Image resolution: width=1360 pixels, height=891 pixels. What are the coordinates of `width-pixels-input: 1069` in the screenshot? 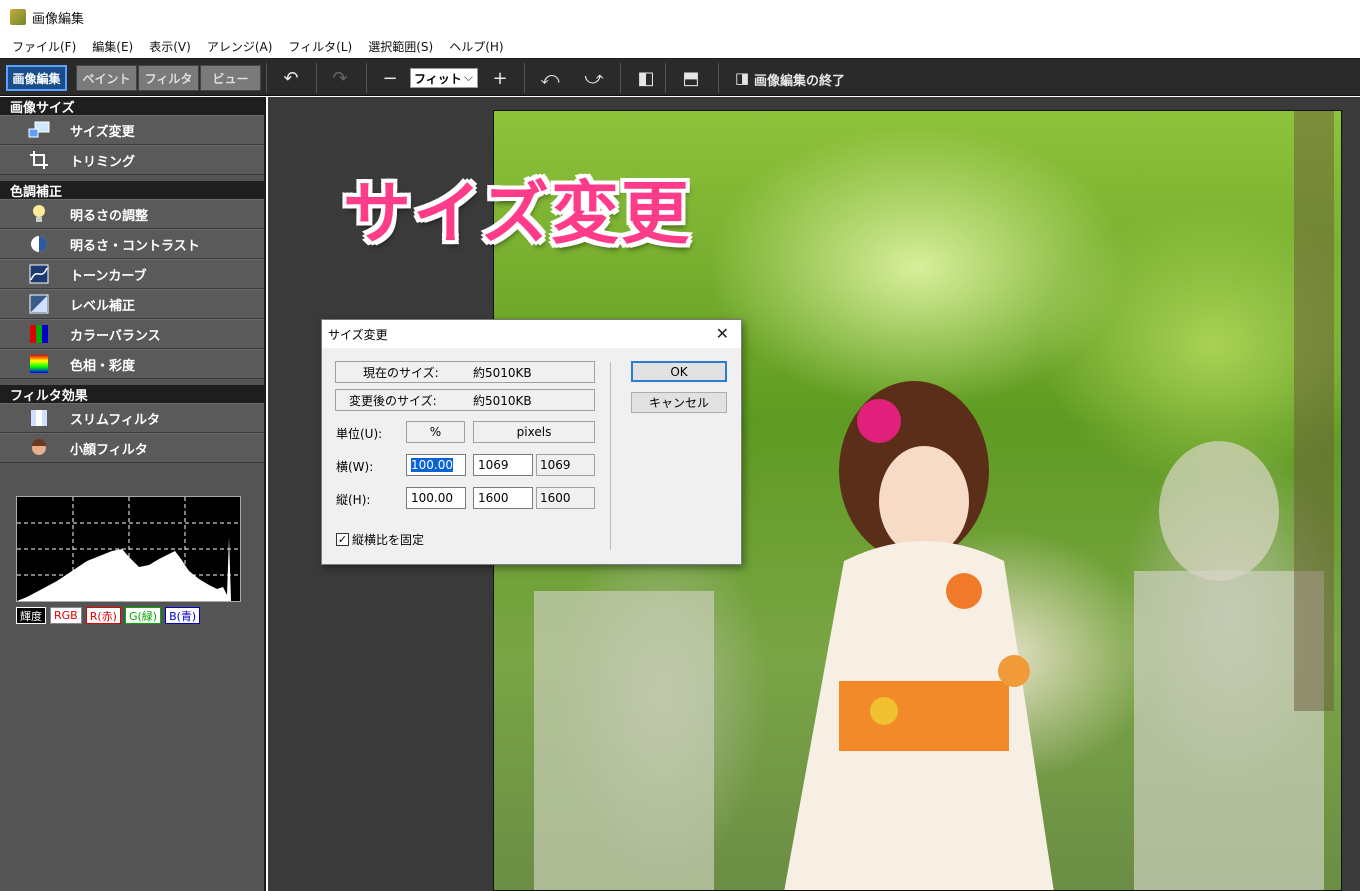 It's located at (503, 465).